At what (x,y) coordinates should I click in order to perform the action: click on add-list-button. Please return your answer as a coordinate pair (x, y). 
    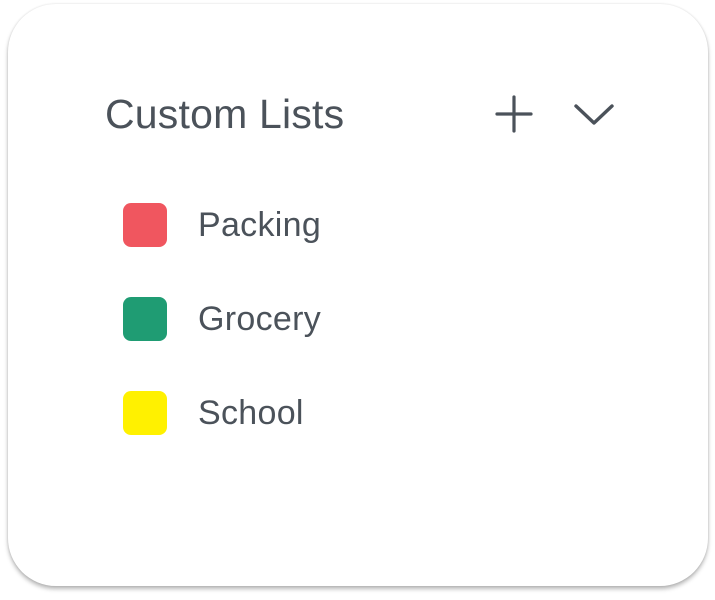
    Looking at the image, I should click on (514, 114).